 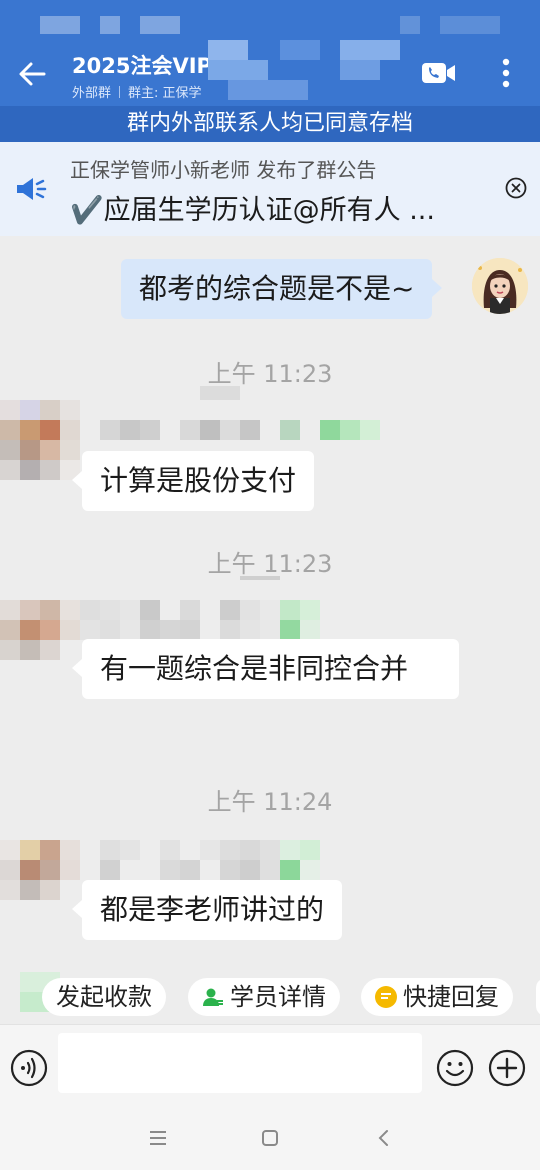 I want to click on voice-input-button, so click(x=29, y=1068).